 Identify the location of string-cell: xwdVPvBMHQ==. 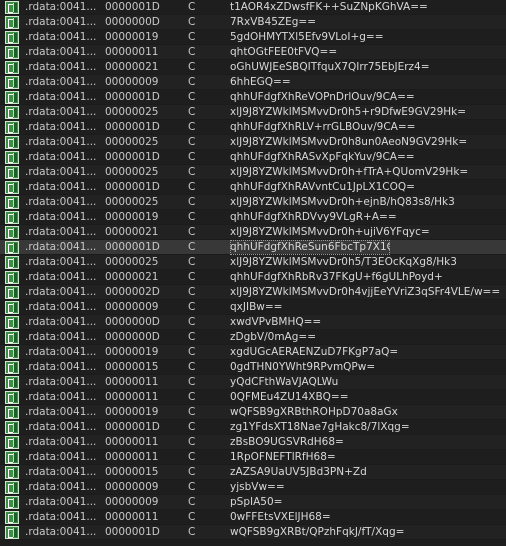
(276, 322).